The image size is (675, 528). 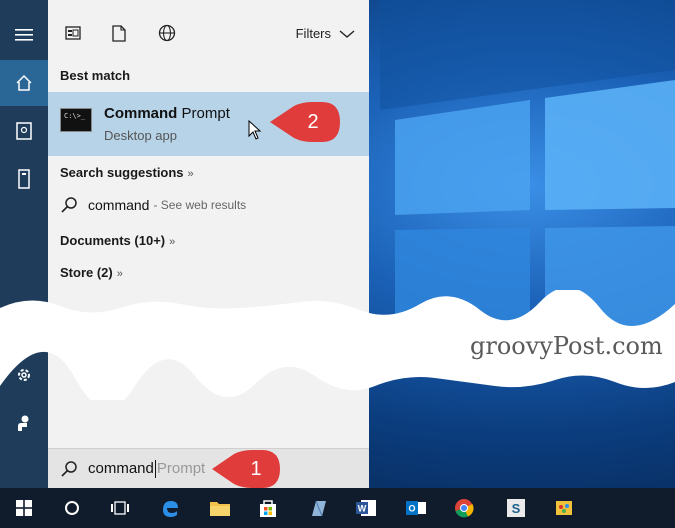 What do you see at coordinates (255, 130) in the screenshot?
I see `mouse-cursor-icon` at bounding box center [255, 130].